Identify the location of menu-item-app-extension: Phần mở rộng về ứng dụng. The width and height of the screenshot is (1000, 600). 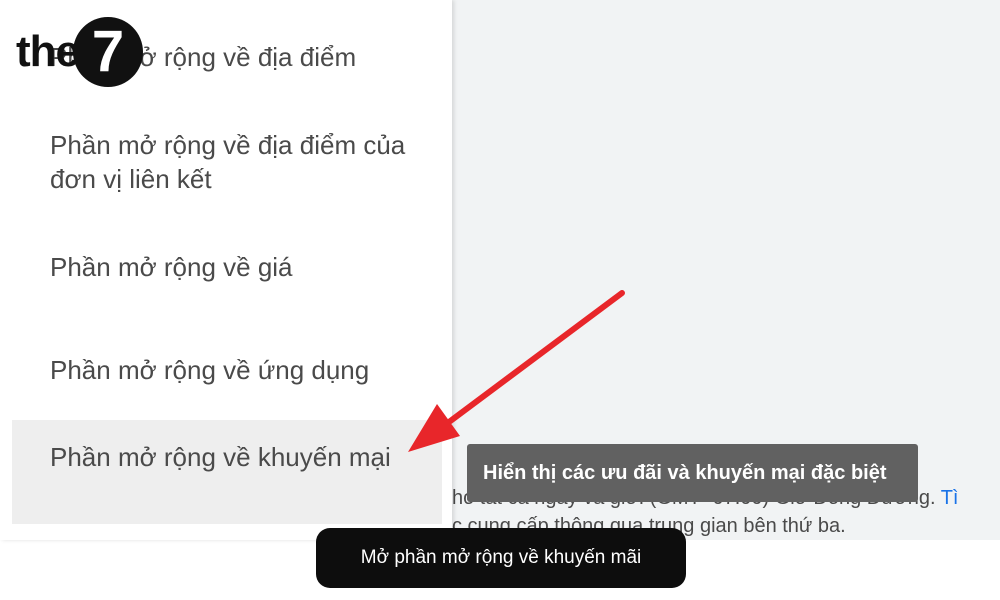
(227, 370).